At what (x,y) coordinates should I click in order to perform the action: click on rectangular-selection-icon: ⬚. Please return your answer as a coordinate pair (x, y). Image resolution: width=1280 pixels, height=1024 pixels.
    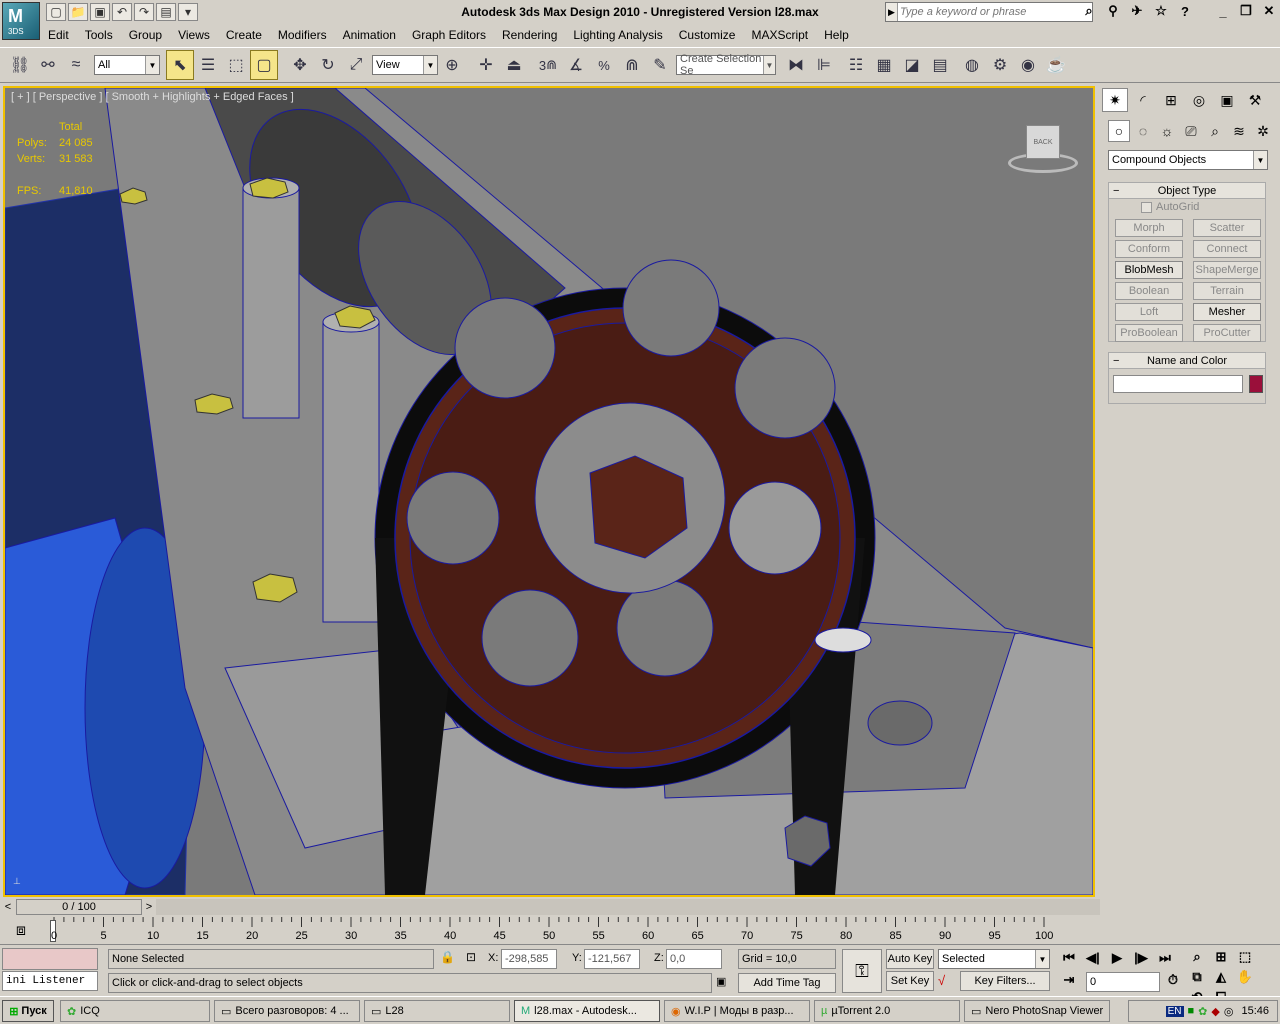
    Looking at the image, I should click on (236, 65).